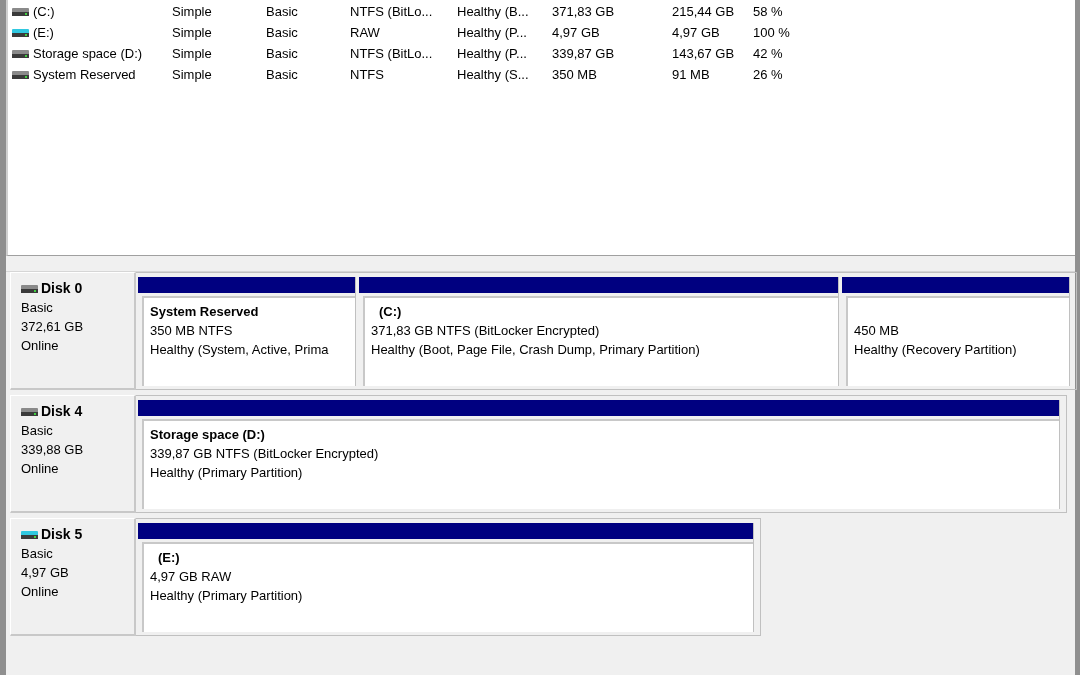 Image resolution: width=1080 pixels, height=675 pixels. What do you see at coordinates (768, 74) in the screenshot?
I see `table-cell-text: 26 %` at bounding box center [768, 74].